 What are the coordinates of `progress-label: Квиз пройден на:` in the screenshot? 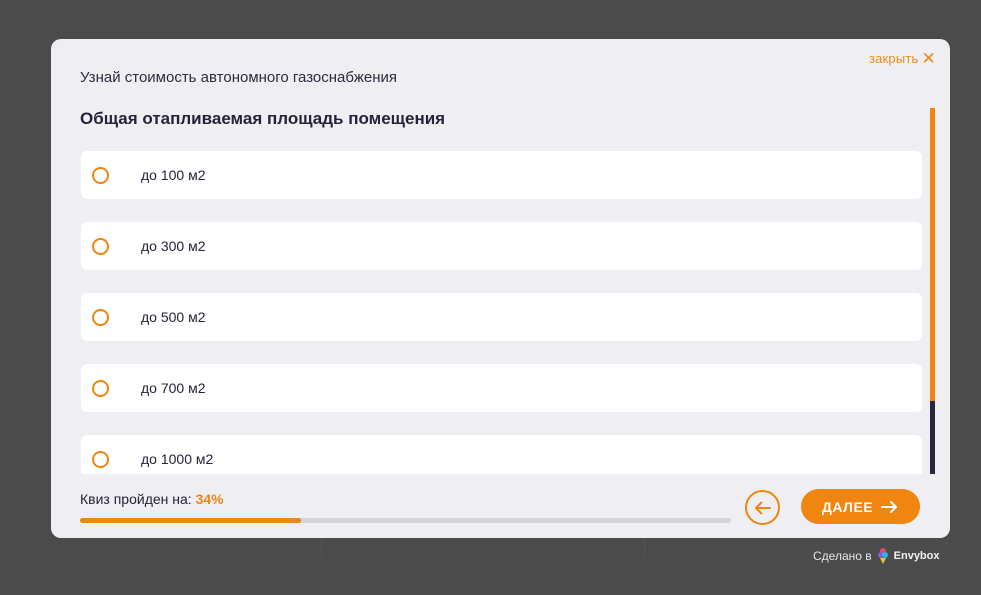 It's located at (136, 499).